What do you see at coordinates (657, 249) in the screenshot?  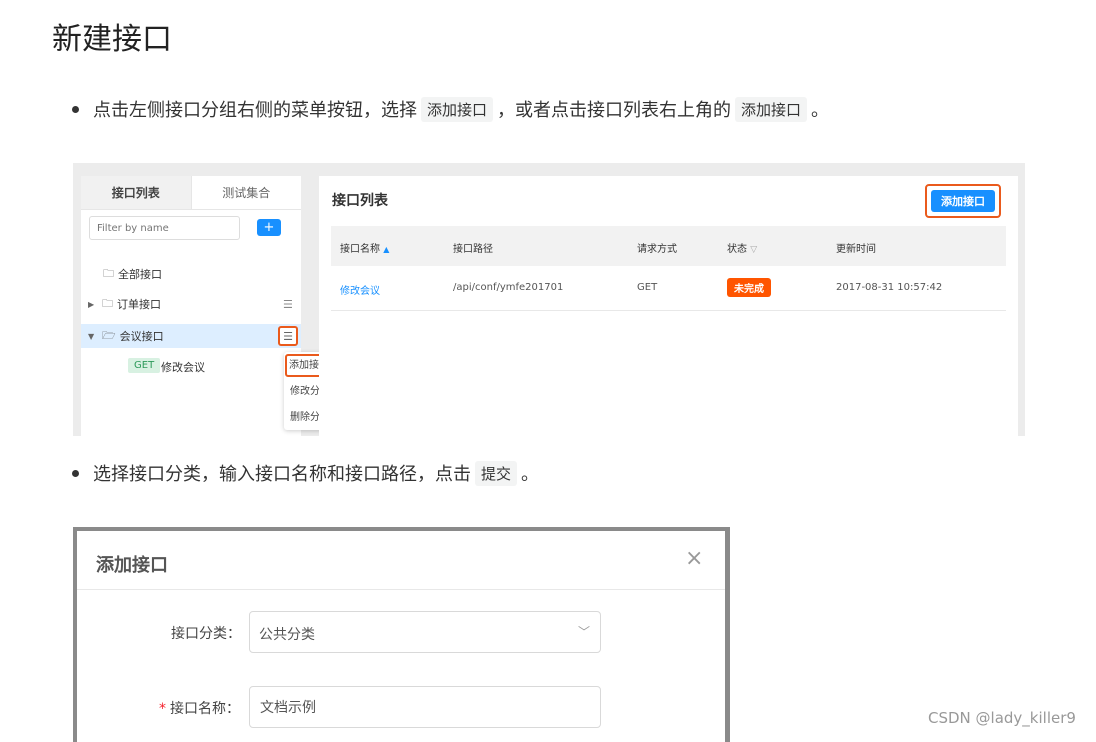 I see `column-header: 请求方式` at bounding box center [657, 249].